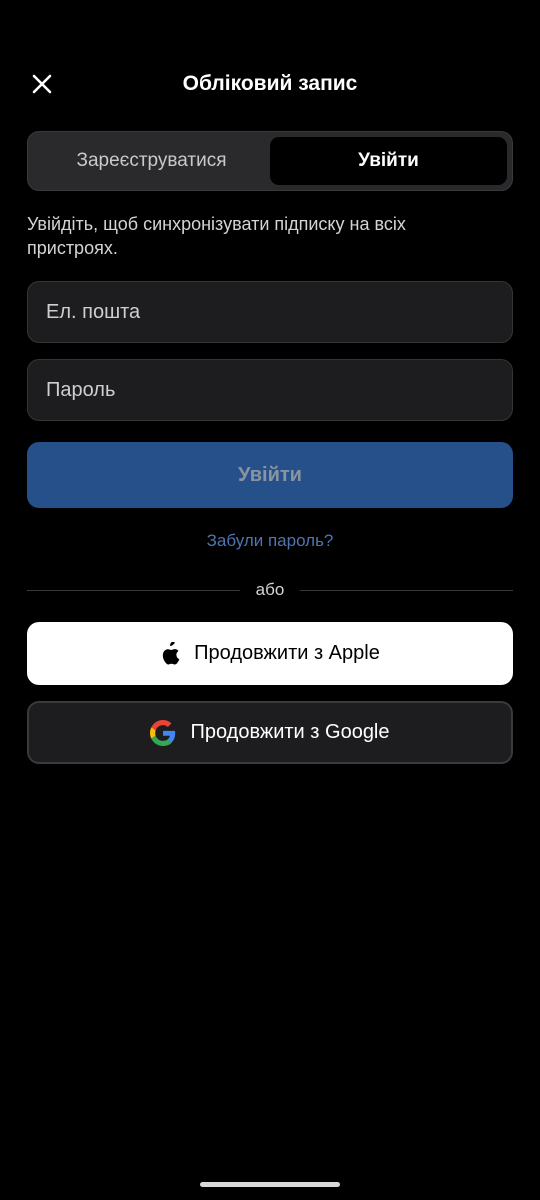 The image size is (540, 1200). I want to click on google-button-label: Продовжити з Google, so click(290, 732).